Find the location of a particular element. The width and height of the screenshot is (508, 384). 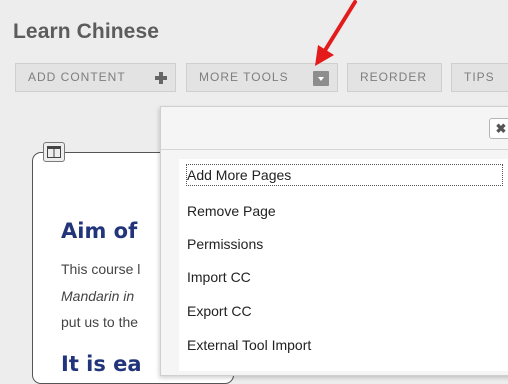

menu-item-external-tool-import: External Tool Import is located at coordinates (249, 345).